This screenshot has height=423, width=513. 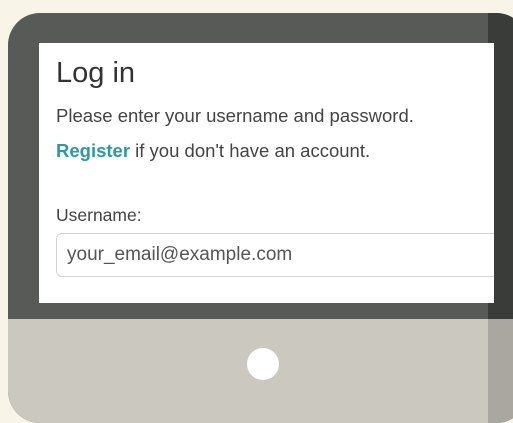 I want to click on register-prompt: Register if you don't have an account., so click(x=213, y=151).